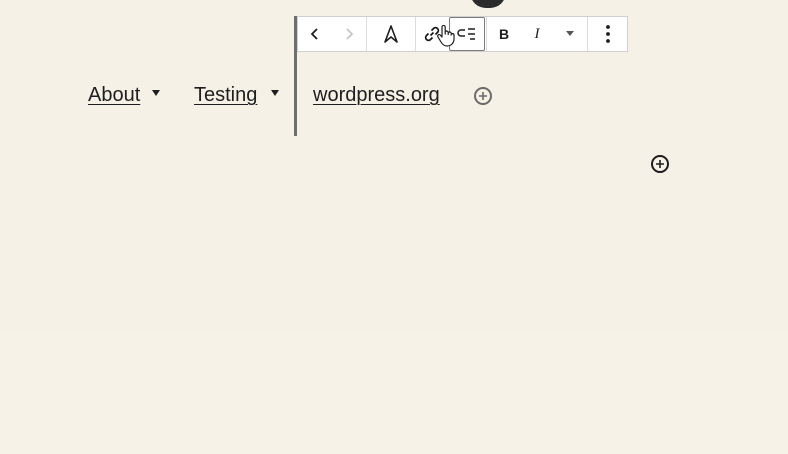 This screenshot has height=454, width=788. I want to click on submenu-caret-testing-icon, so click(275, 93).